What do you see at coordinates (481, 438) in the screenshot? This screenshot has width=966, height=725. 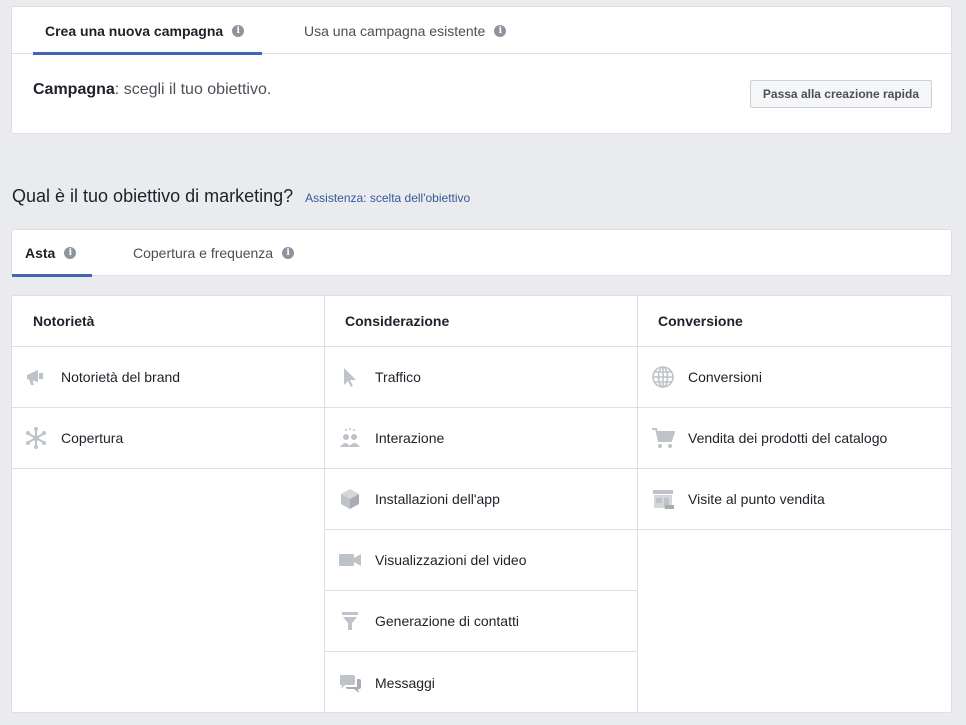 I see `objective-engagement: Interazione` at bounding box center [481, 438].